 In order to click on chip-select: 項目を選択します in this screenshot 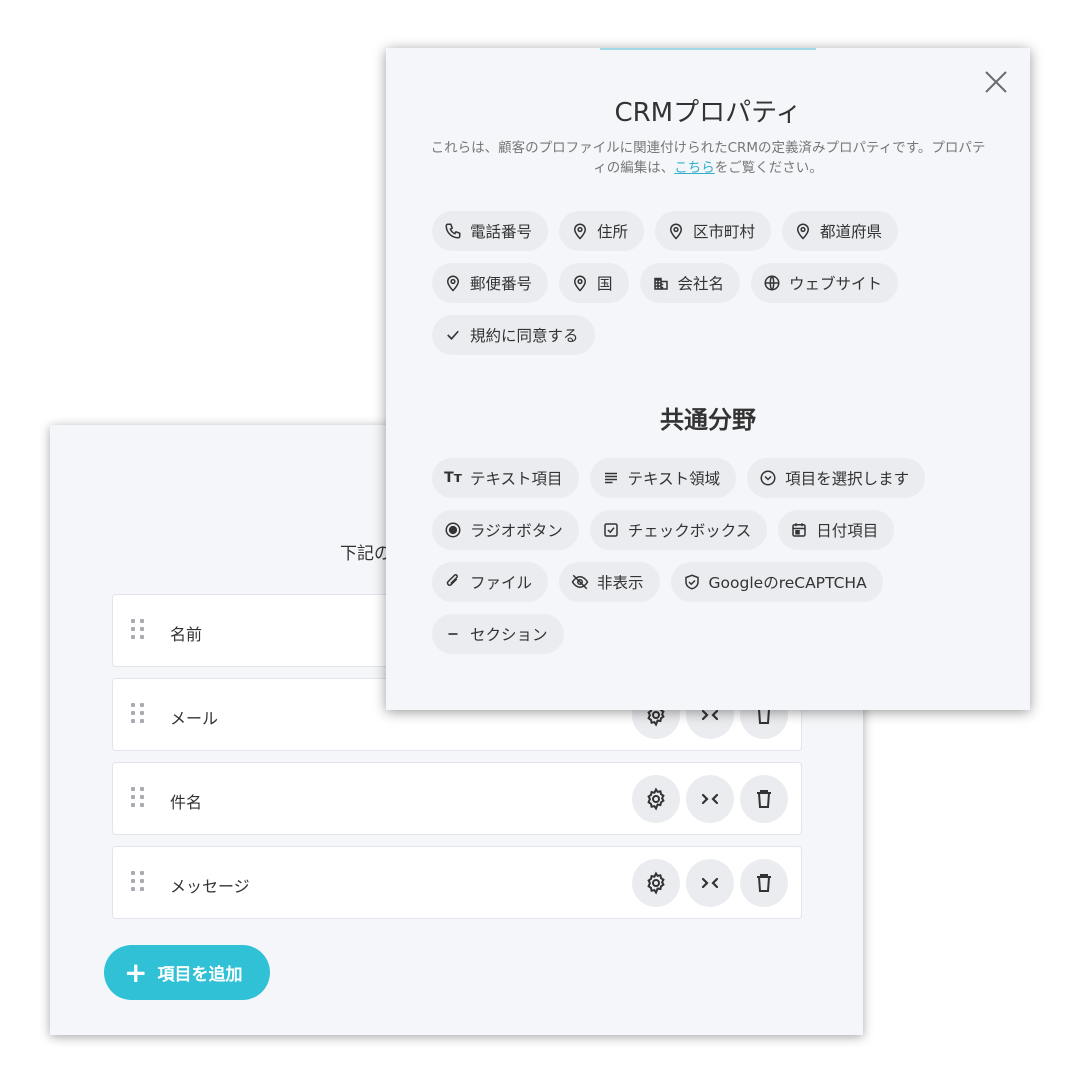, I will do `click(836, 478)`.